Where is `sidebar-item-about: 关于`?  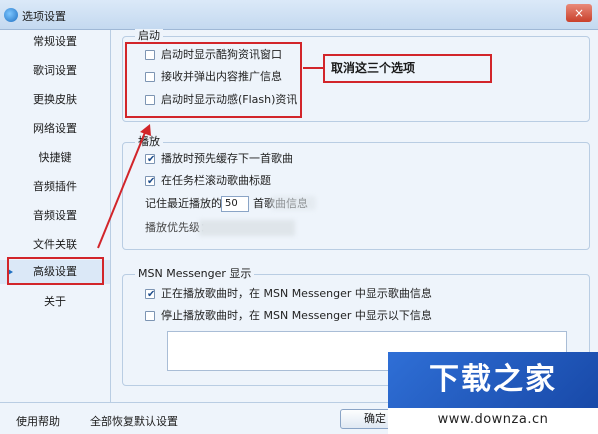
sidebar-item-about: 关于 is located at coordinates (55, 302).